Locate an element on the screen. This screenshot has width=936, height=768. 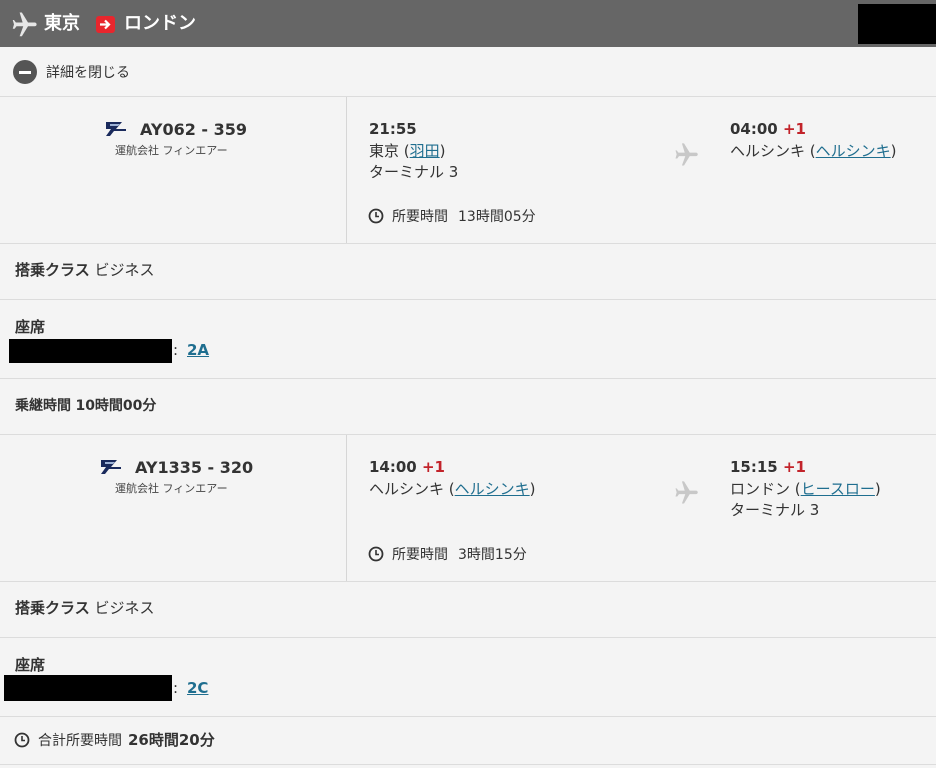
duration-value: 3時間15分 is located at coordinates (492, 555).